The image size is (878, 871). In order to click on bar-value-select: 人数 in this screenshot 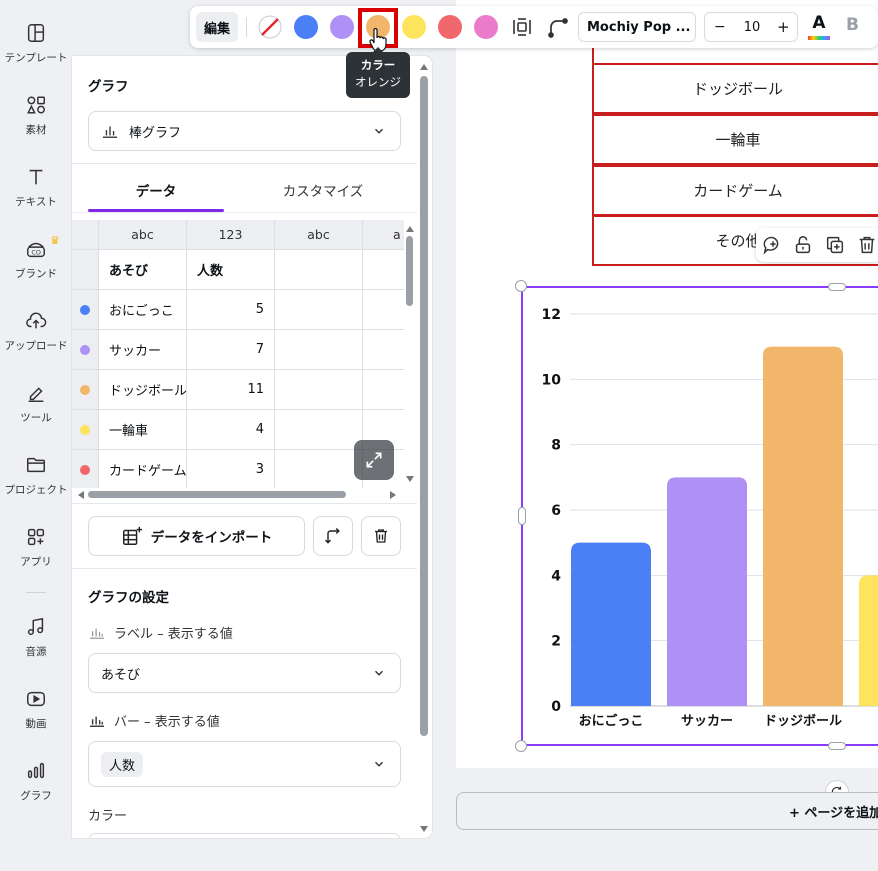, I will do `click(244, 764)`.